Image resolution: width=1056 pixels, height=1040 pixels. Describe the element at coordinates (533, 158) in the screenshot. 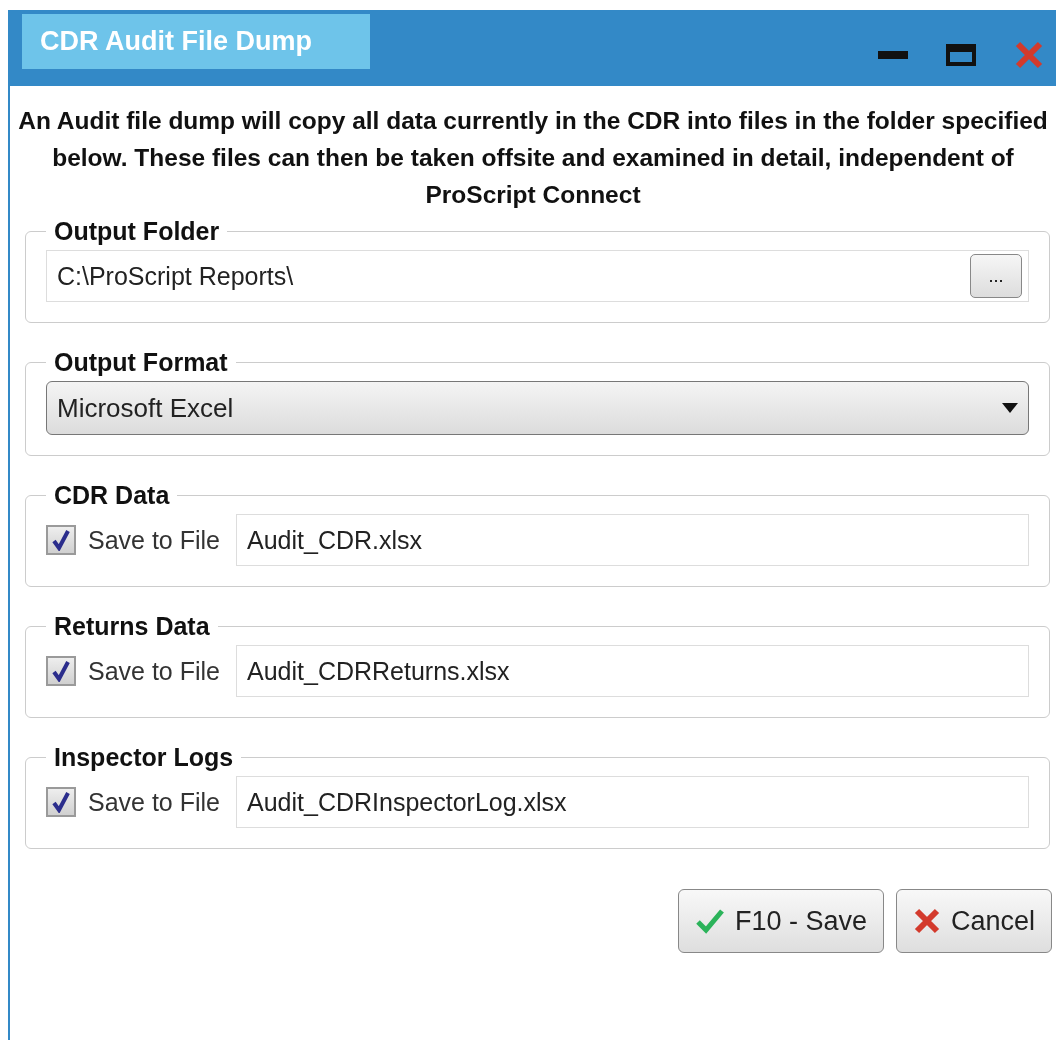

I see `description-text: An Audit file dump will copy all data currently in the CDR into files in the folder specified below. These files can then be taken offsite and examined in detail, independent of ProScript Connect` at that location.